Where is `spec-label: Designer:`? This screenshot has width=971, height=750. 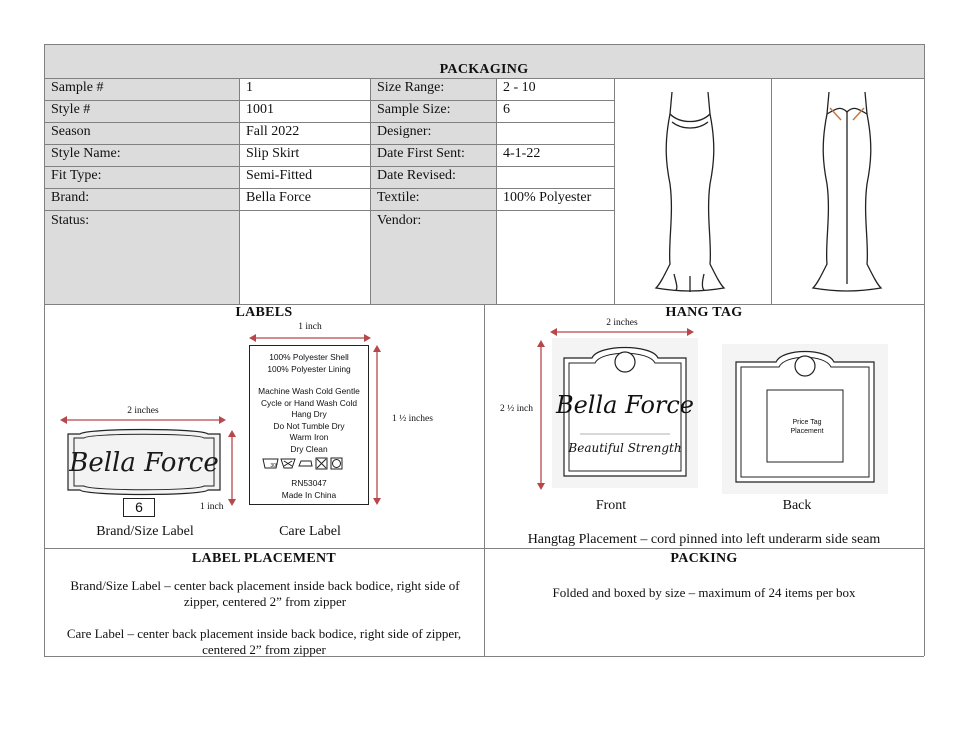
spec-label: Designer: is located at coordinates (404, 131).